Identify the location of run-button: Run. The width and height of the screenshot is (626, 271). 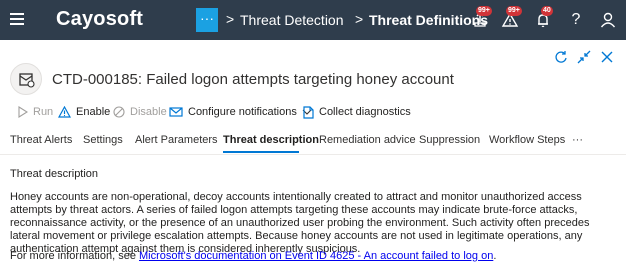
(35, 112).